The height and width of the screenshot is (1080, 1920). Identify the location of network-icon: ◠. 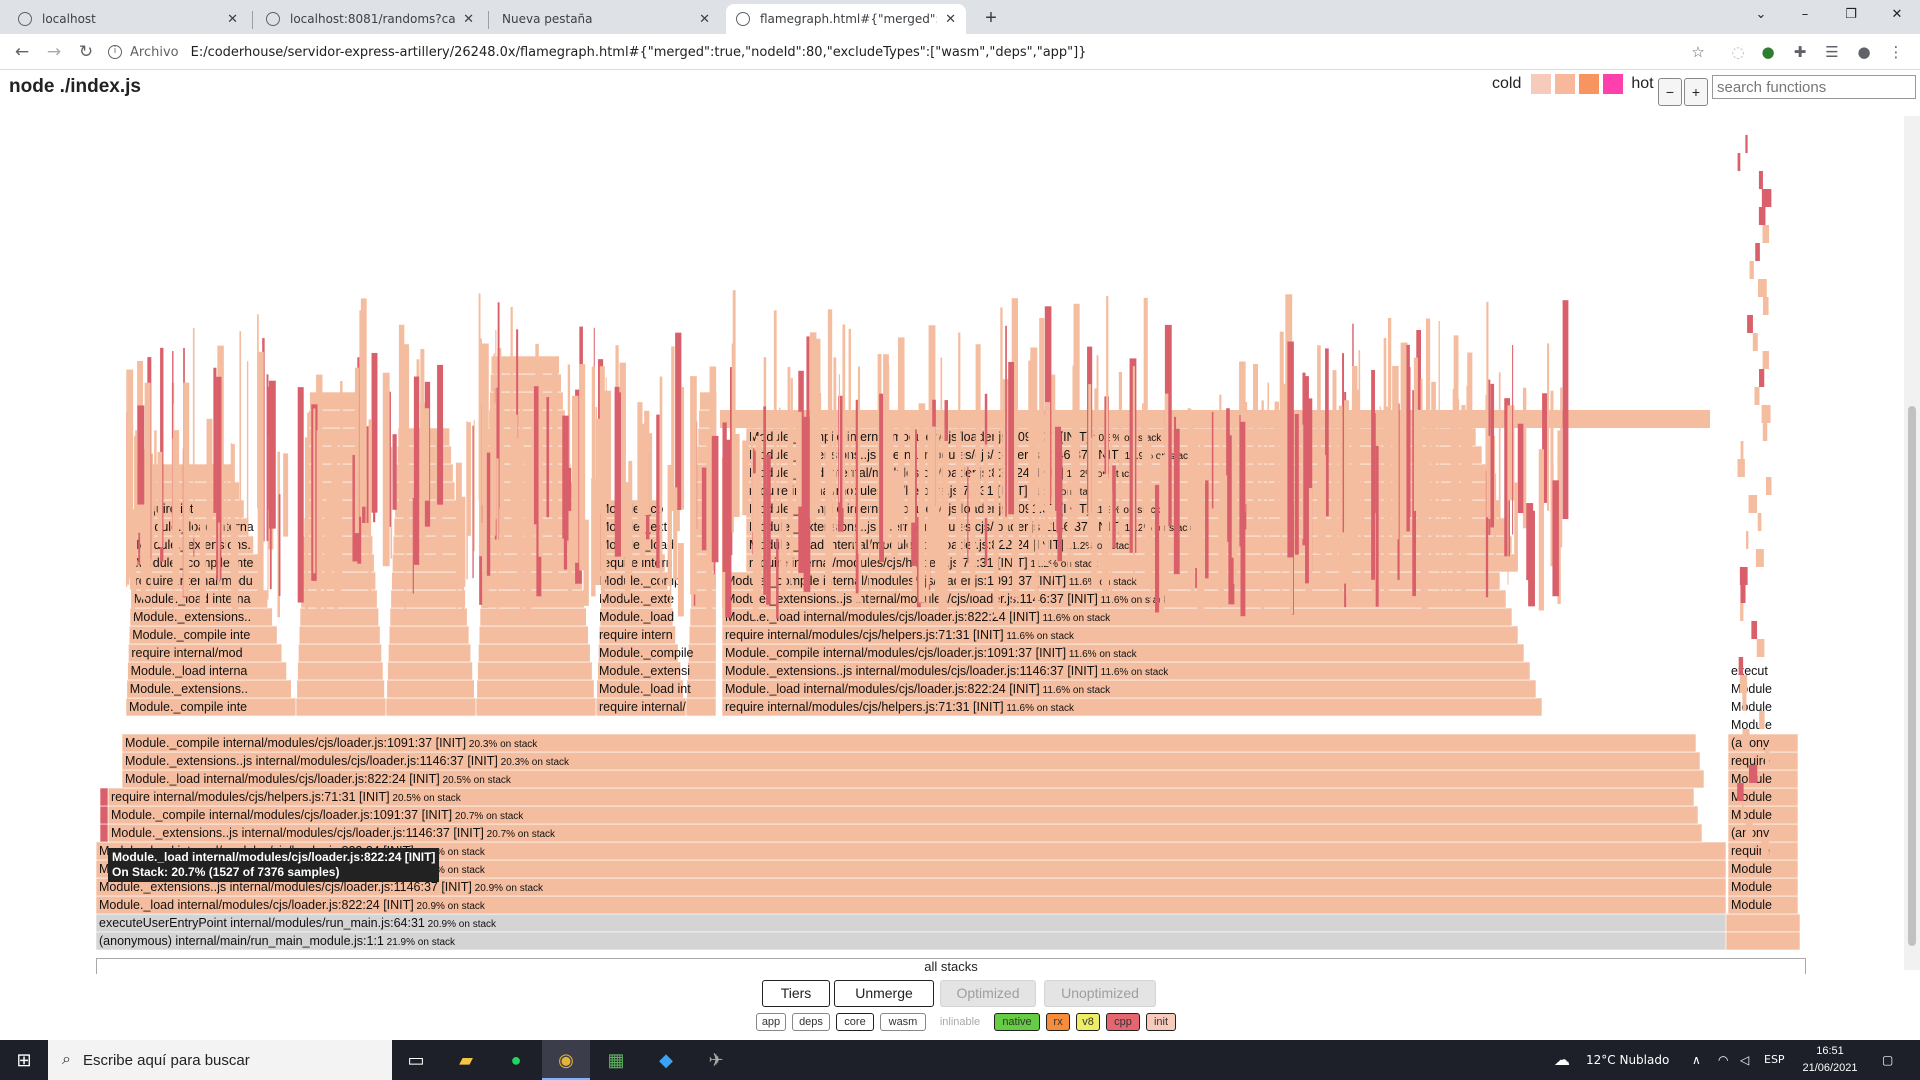
(1723, 1060).